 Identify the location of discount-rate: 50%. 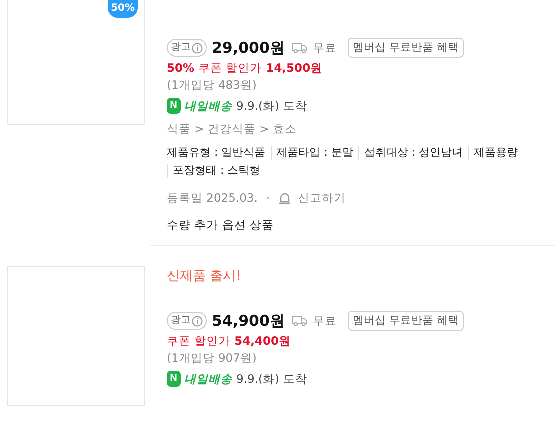
(181, 68).